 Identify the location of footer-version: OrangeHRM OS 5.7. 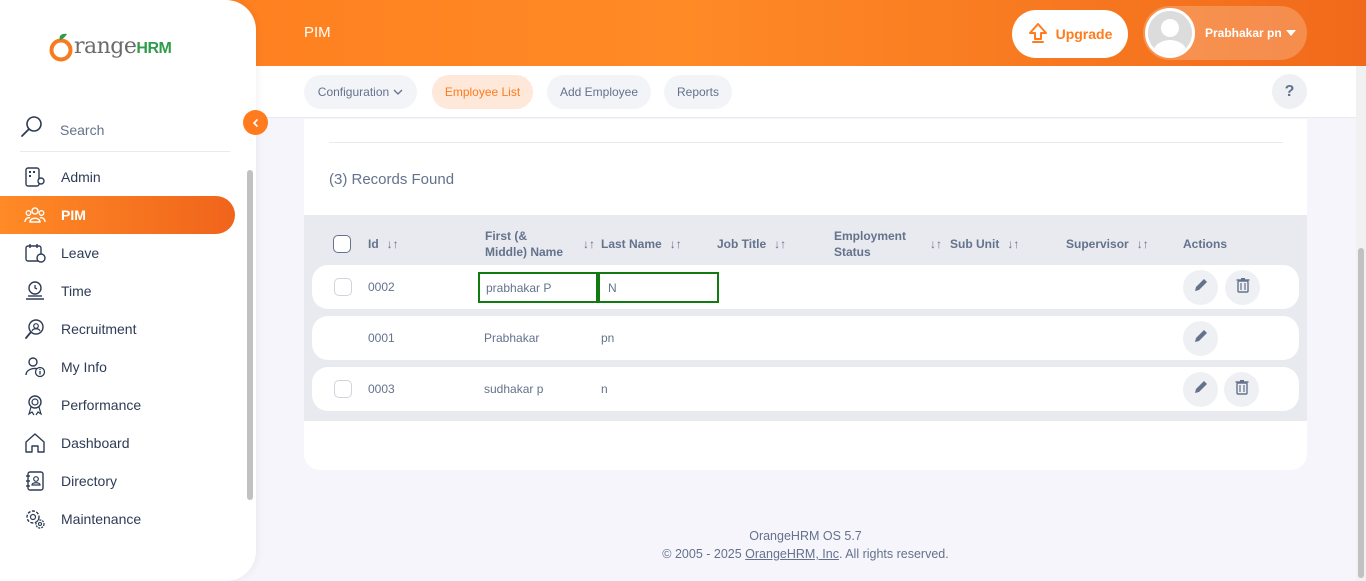
(805, 536).